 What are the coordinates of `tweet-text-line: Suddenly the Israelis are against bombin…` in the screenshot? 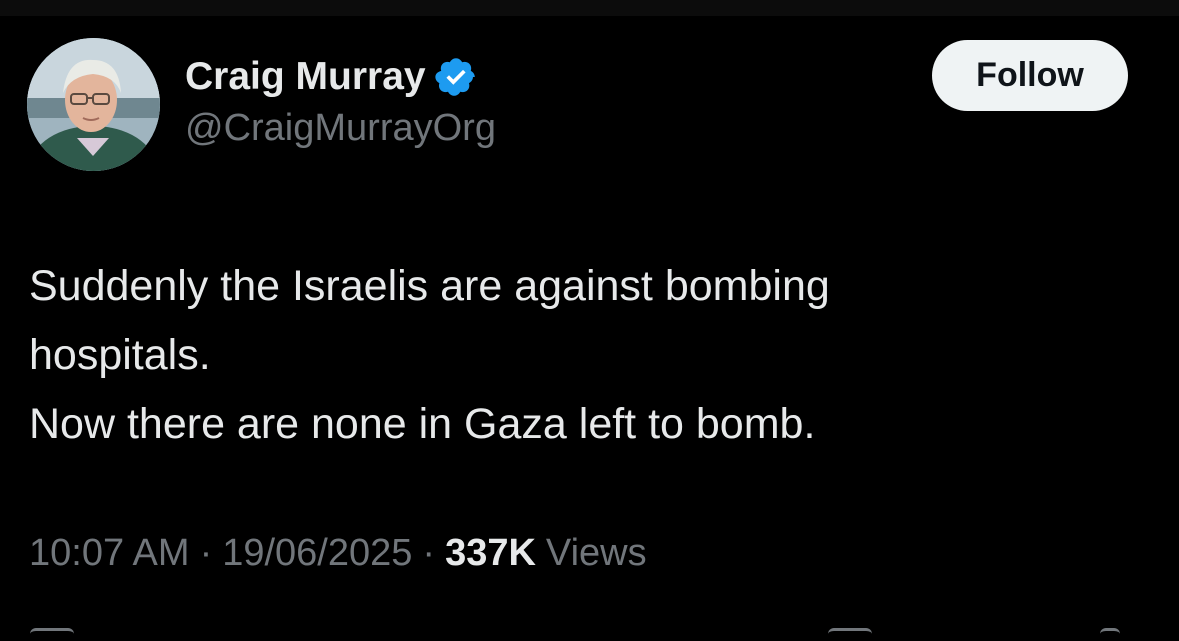 It's located at (429, 286).